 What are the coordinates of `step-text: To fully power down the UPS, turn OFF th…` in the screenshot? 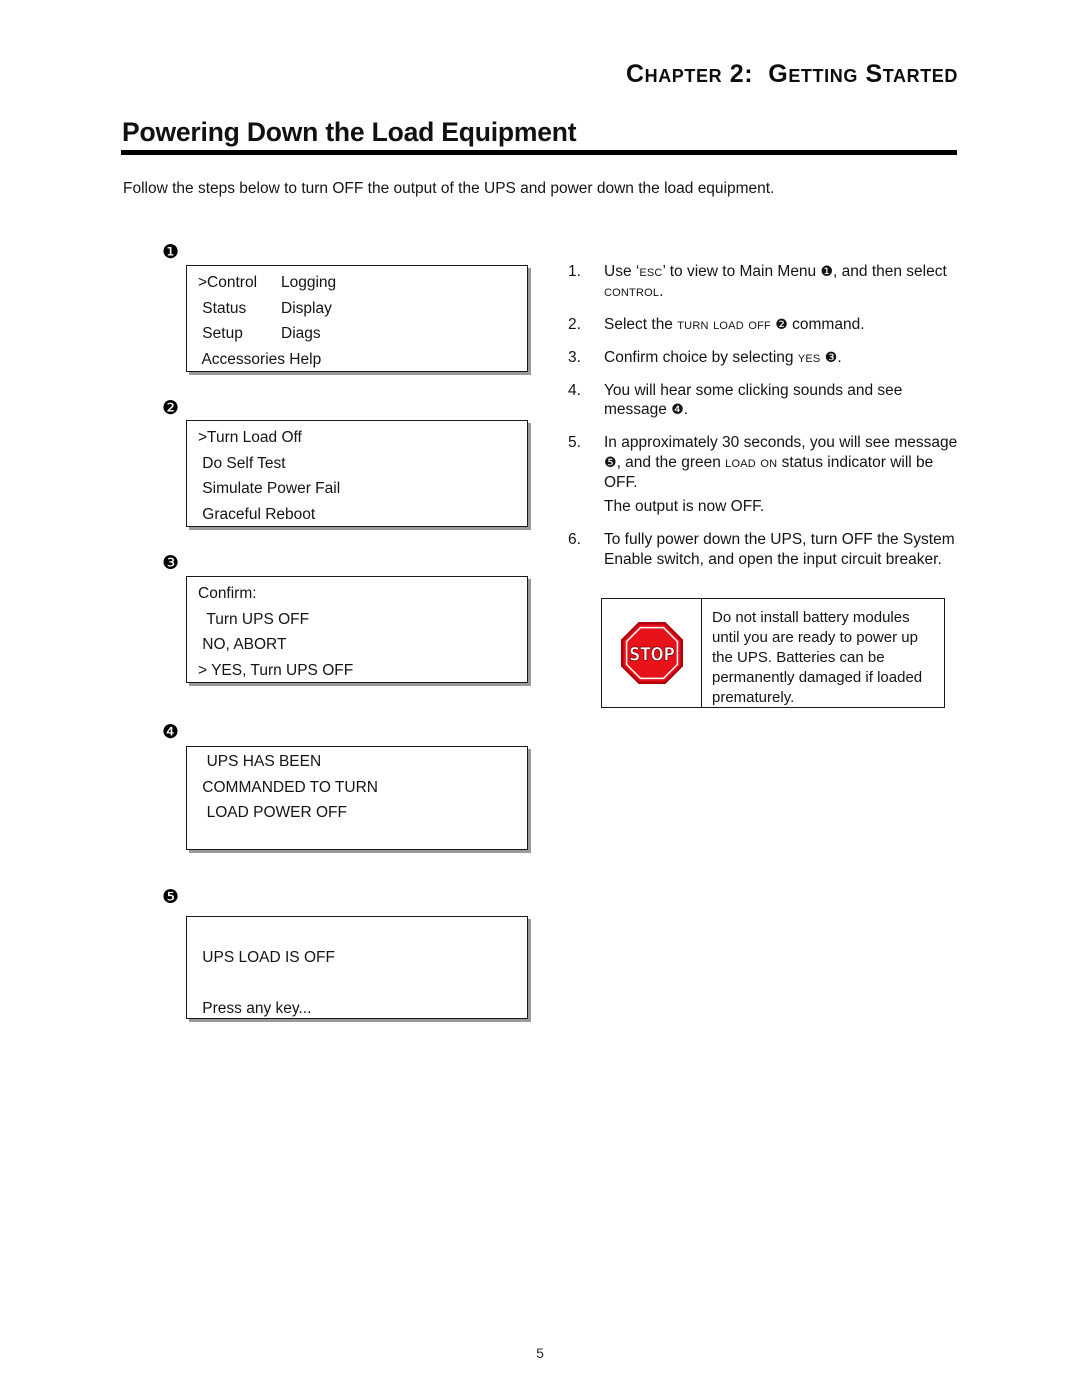 It's located at (781, 550).